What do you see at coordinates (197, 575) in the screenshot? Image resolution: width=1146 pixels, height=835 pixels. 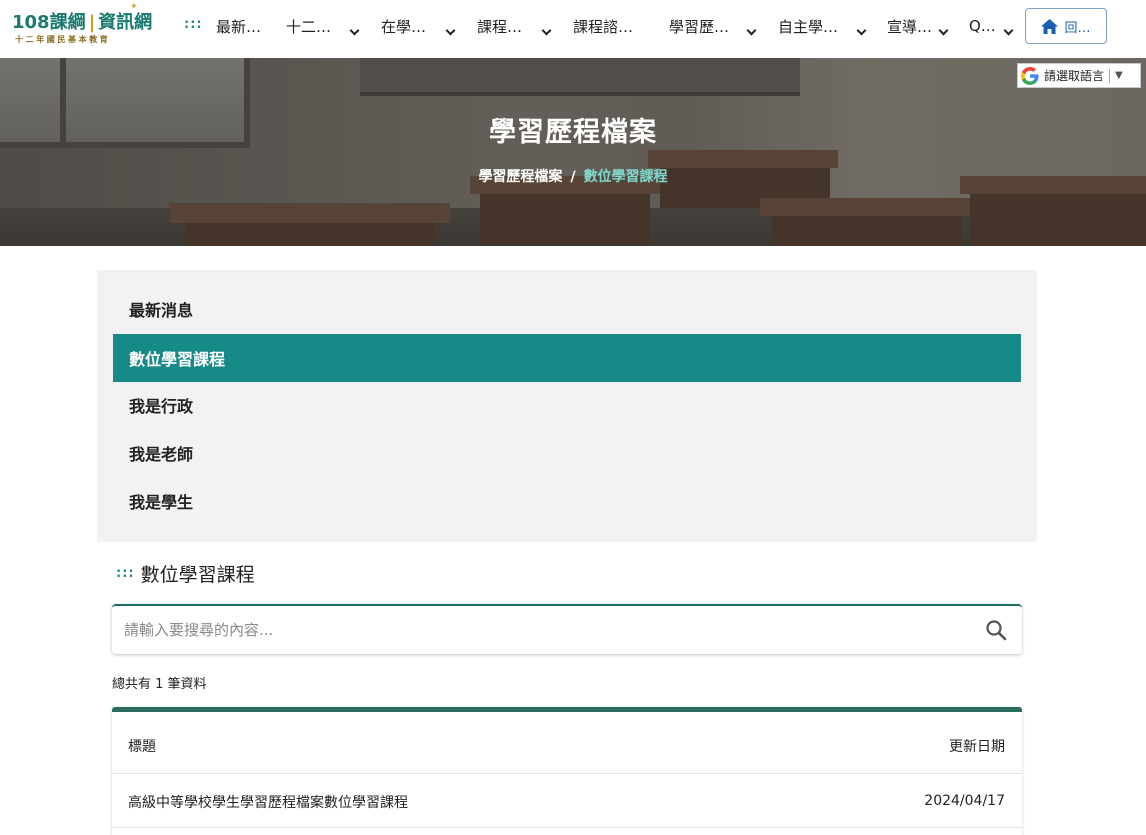 I see `section-title: 數位學習課程` at bounding box center [197, 575].